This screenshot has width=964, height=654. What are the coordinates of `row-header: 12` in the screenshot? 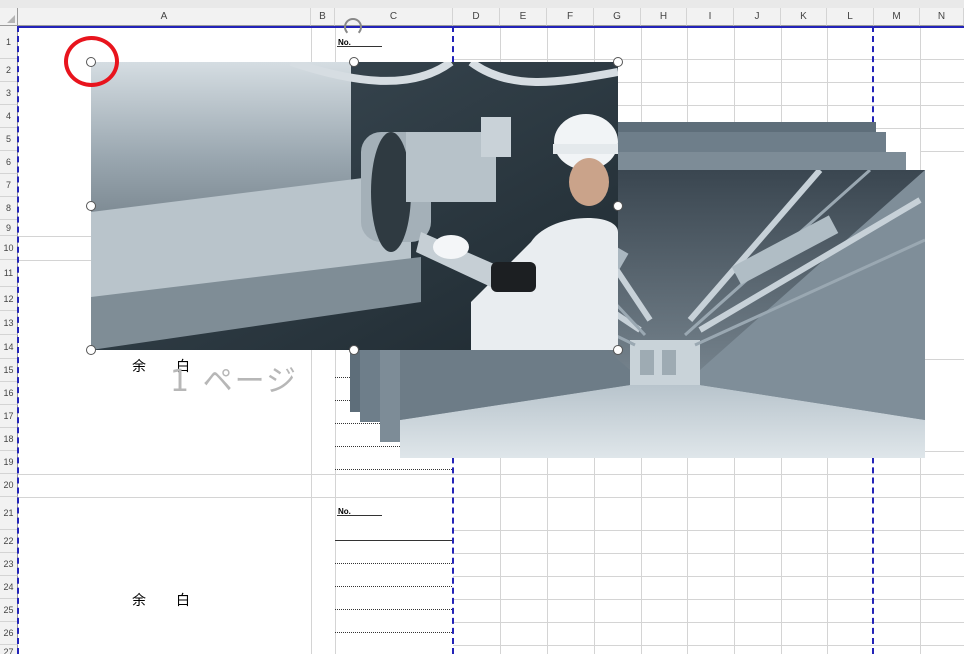 It's located at (9, 299).